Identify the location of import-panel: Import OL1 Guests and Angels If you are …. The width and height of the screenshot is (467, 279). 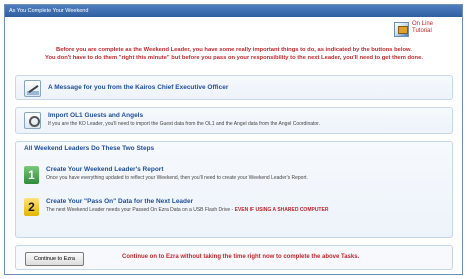
(234, 120).